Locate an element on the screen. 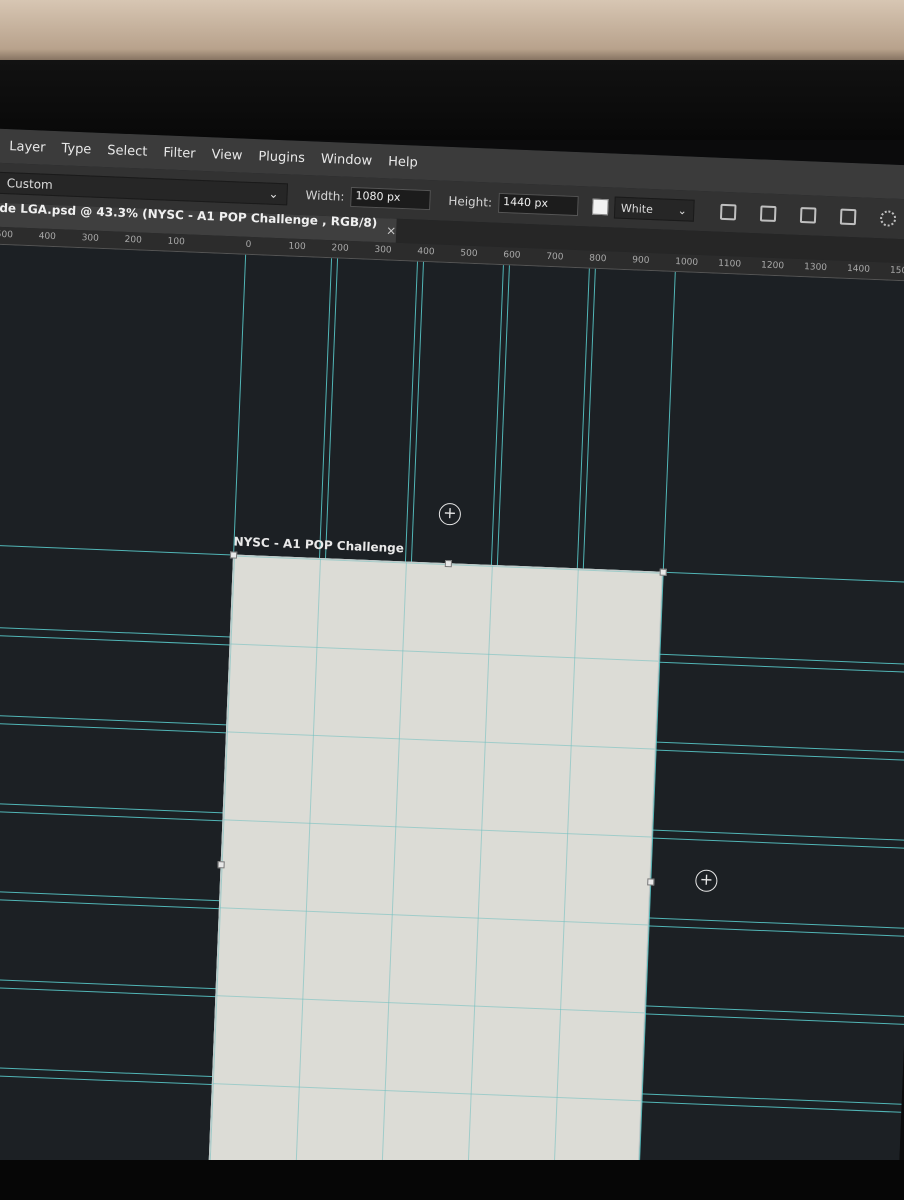 This screenshot has width=904, height=1200. menu-window: Window is located at coordinates (347, 159).